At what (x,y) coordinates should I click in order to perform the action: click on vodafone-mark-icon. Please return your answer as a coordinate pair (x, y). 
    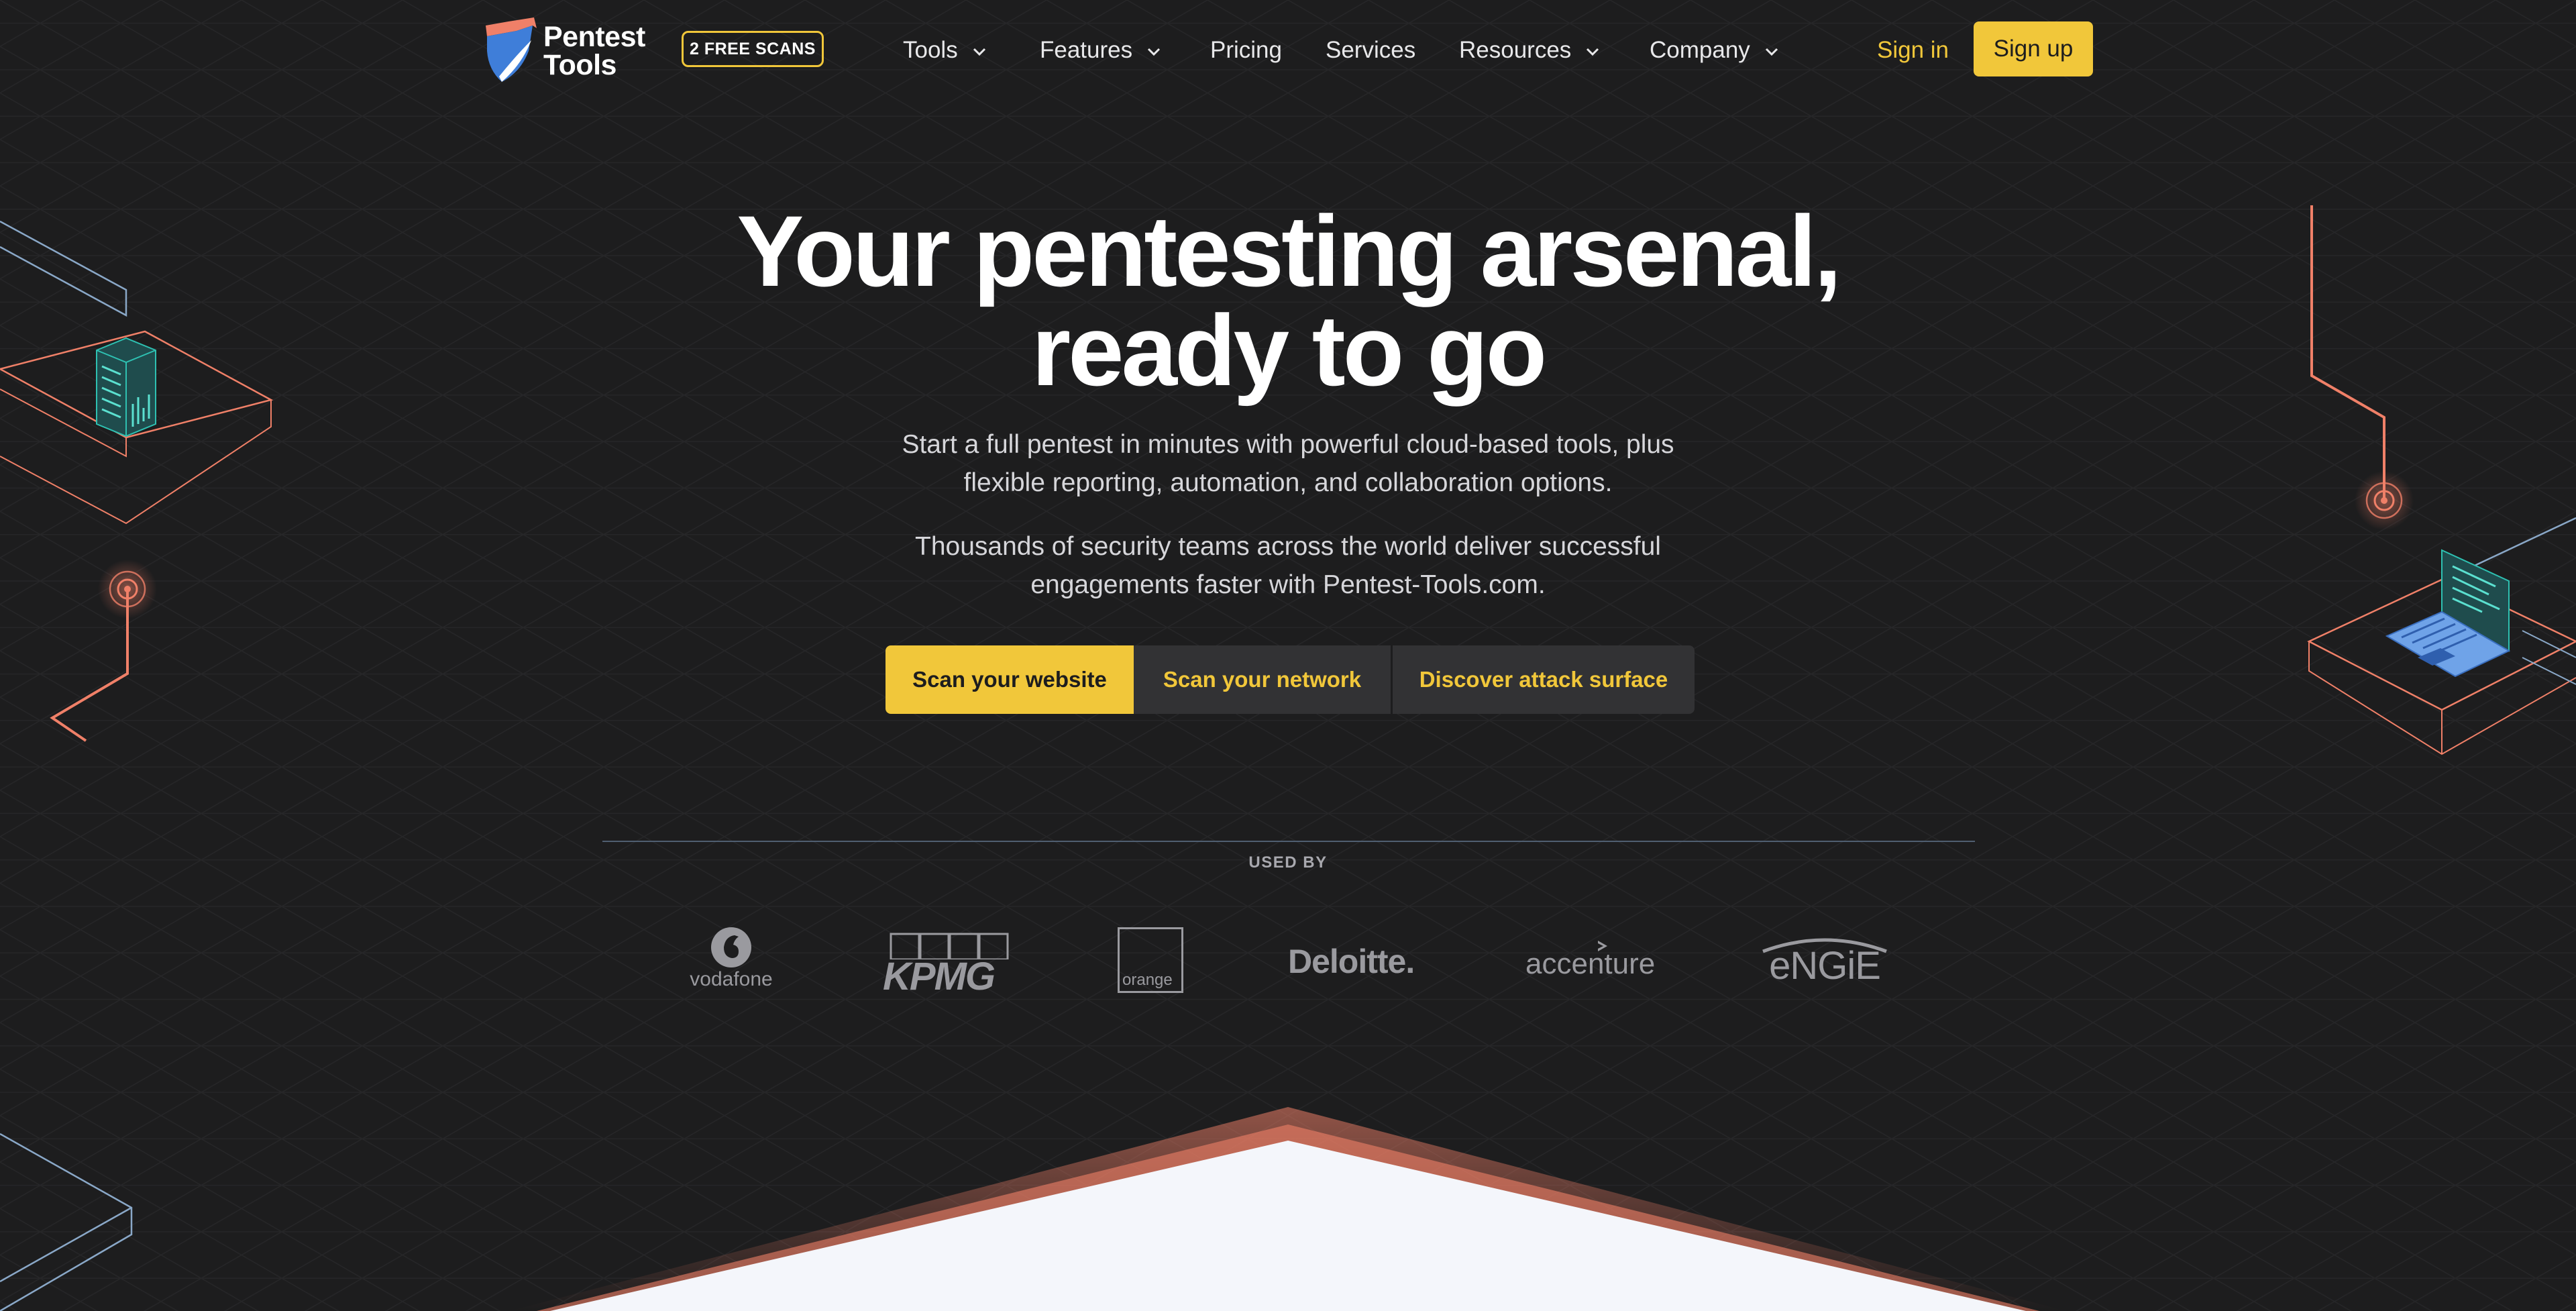
    Looking at the image, I should click on (731, 947).